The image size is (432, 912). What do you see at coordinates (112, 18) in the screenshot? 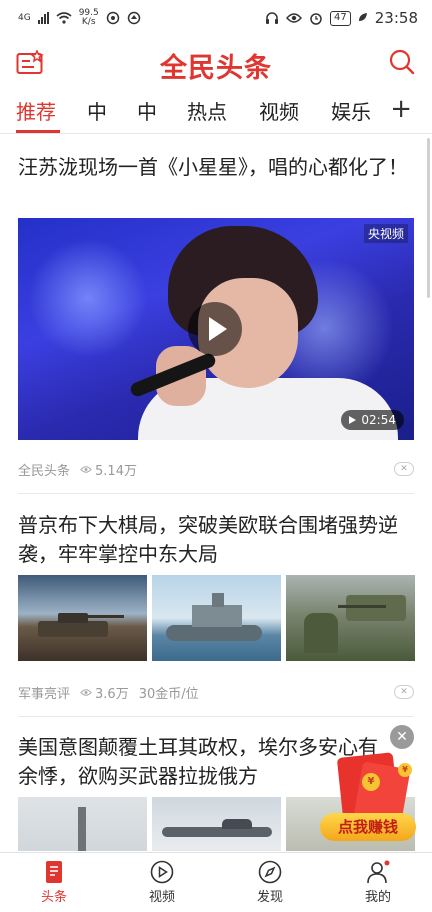
I see `app-notification-icon` at bounding box center [112, 18].